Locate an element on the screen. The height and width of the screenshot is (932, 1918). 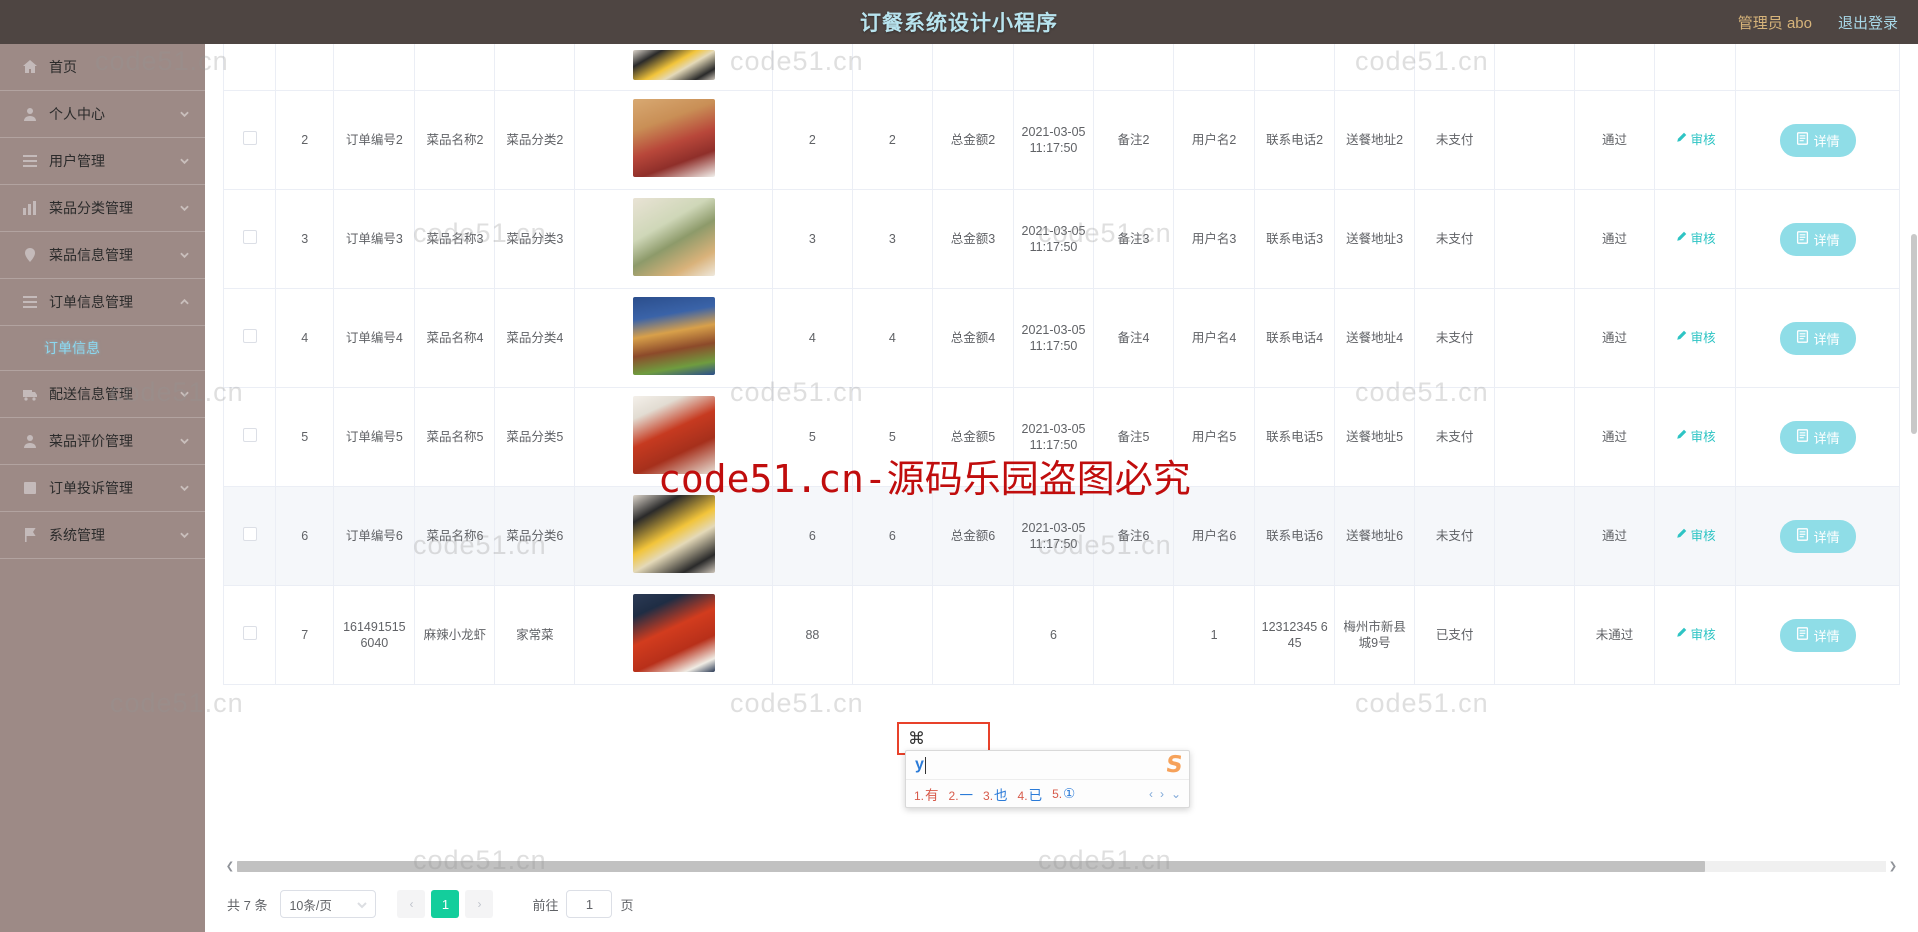
sidebar-item-dish-category: 菜品分类管理 is located at coordinates (102, 208).